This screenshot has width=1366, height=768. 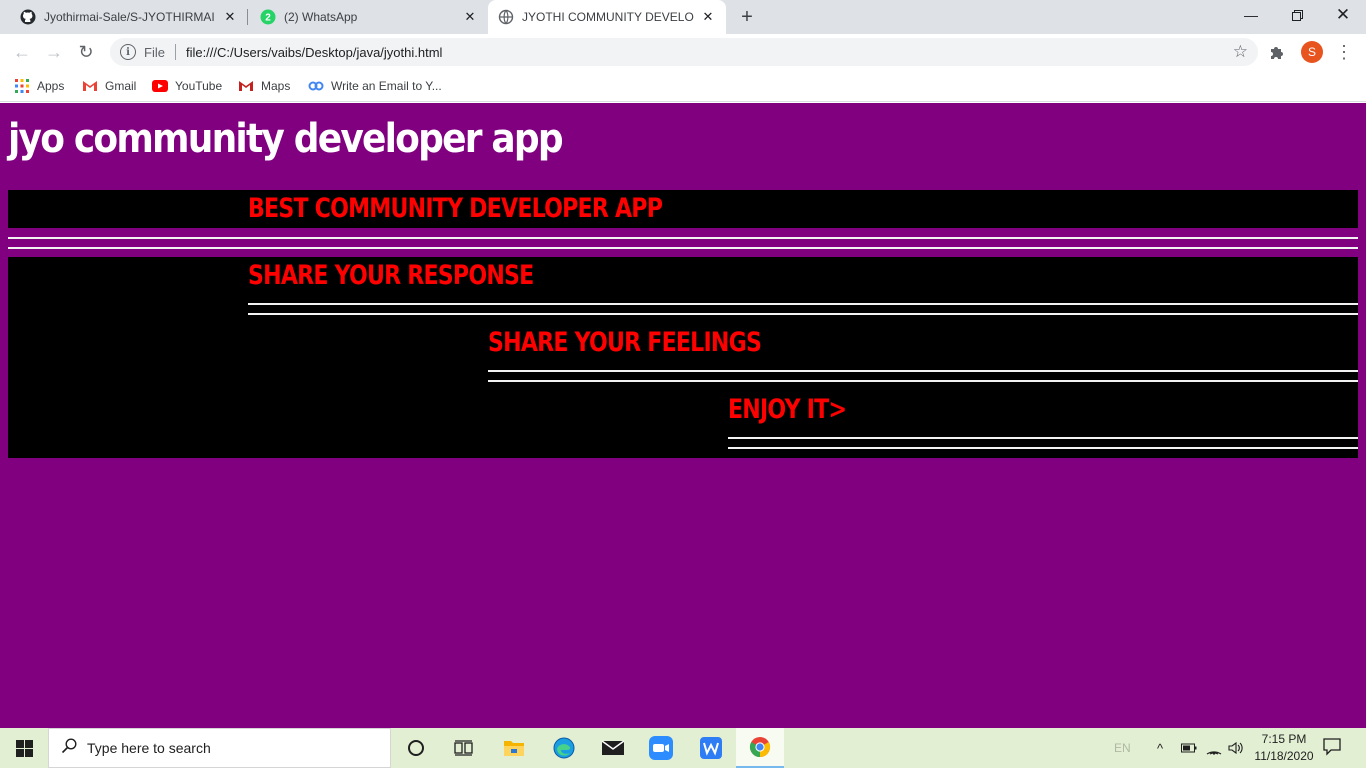 I want to click on maps-icon, so click(x=246, y=86).